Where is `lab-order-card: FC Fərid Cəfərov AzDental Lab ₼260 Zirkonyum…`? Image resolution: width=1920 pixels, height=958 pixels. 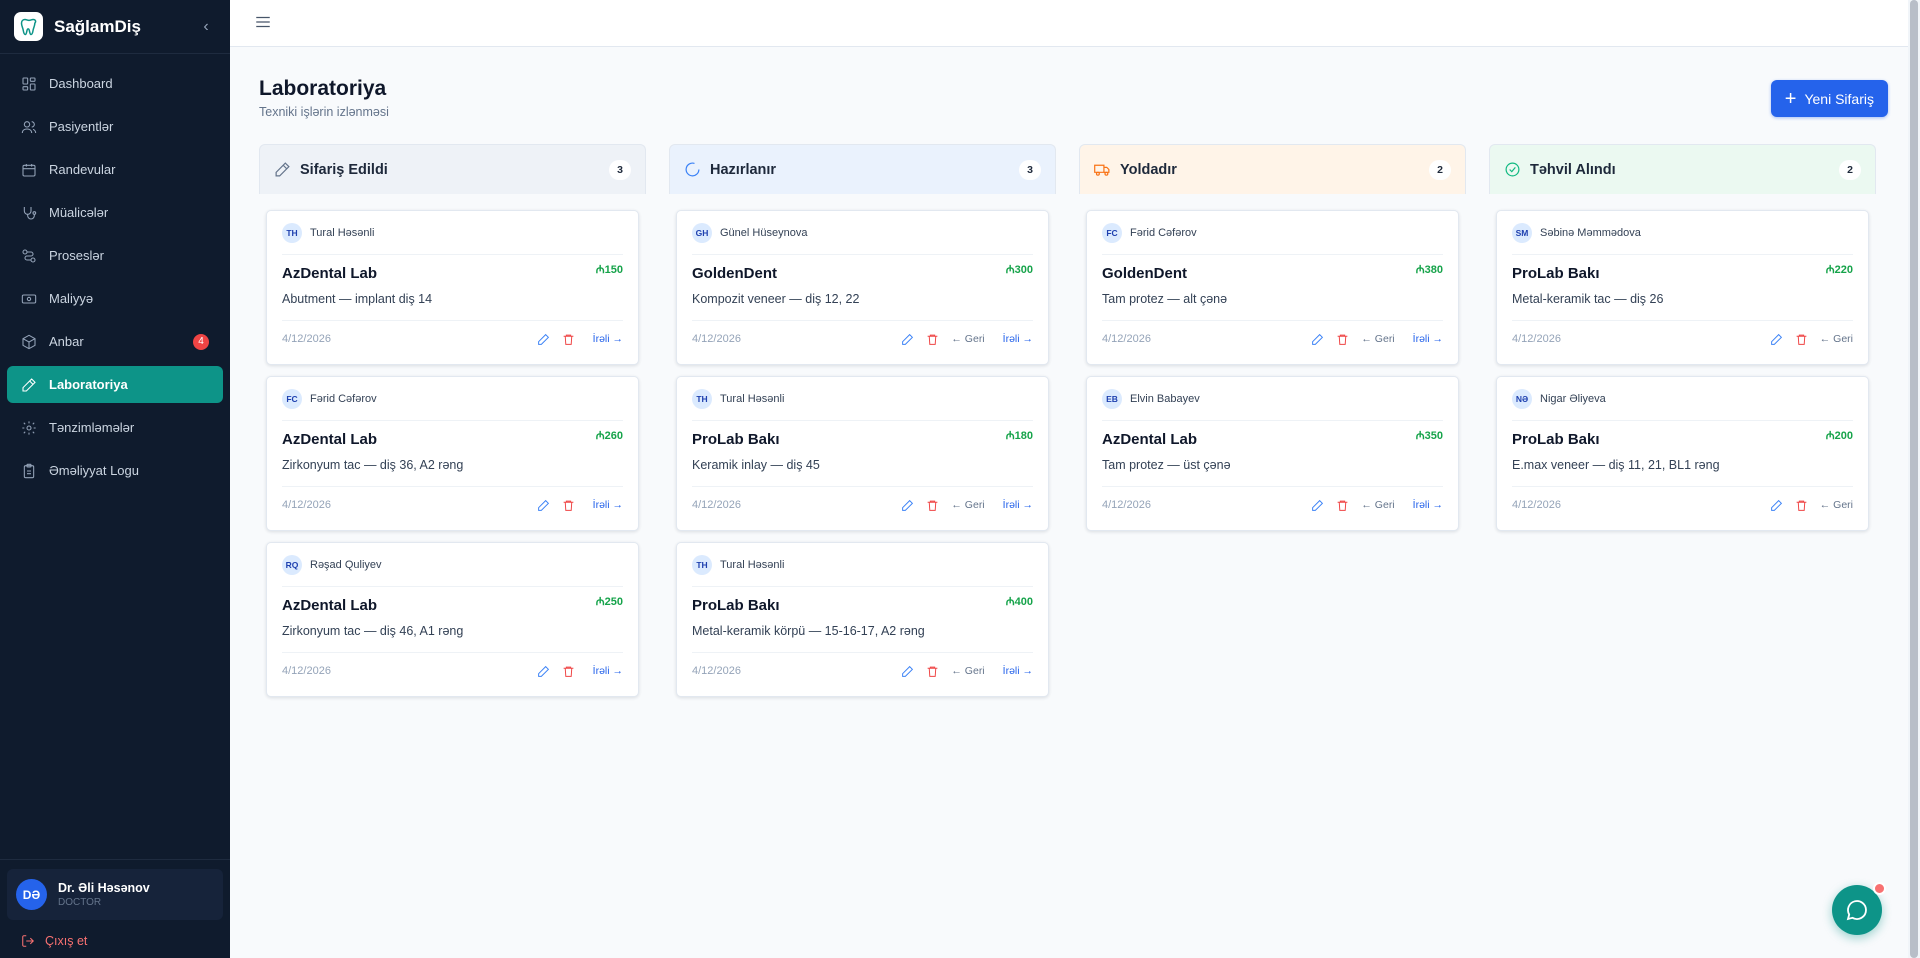
lab-order-card: FC Fərid Cəfərov AzDental Lab ₼260 Zirkonyum… is located at coordinates (452, 453).